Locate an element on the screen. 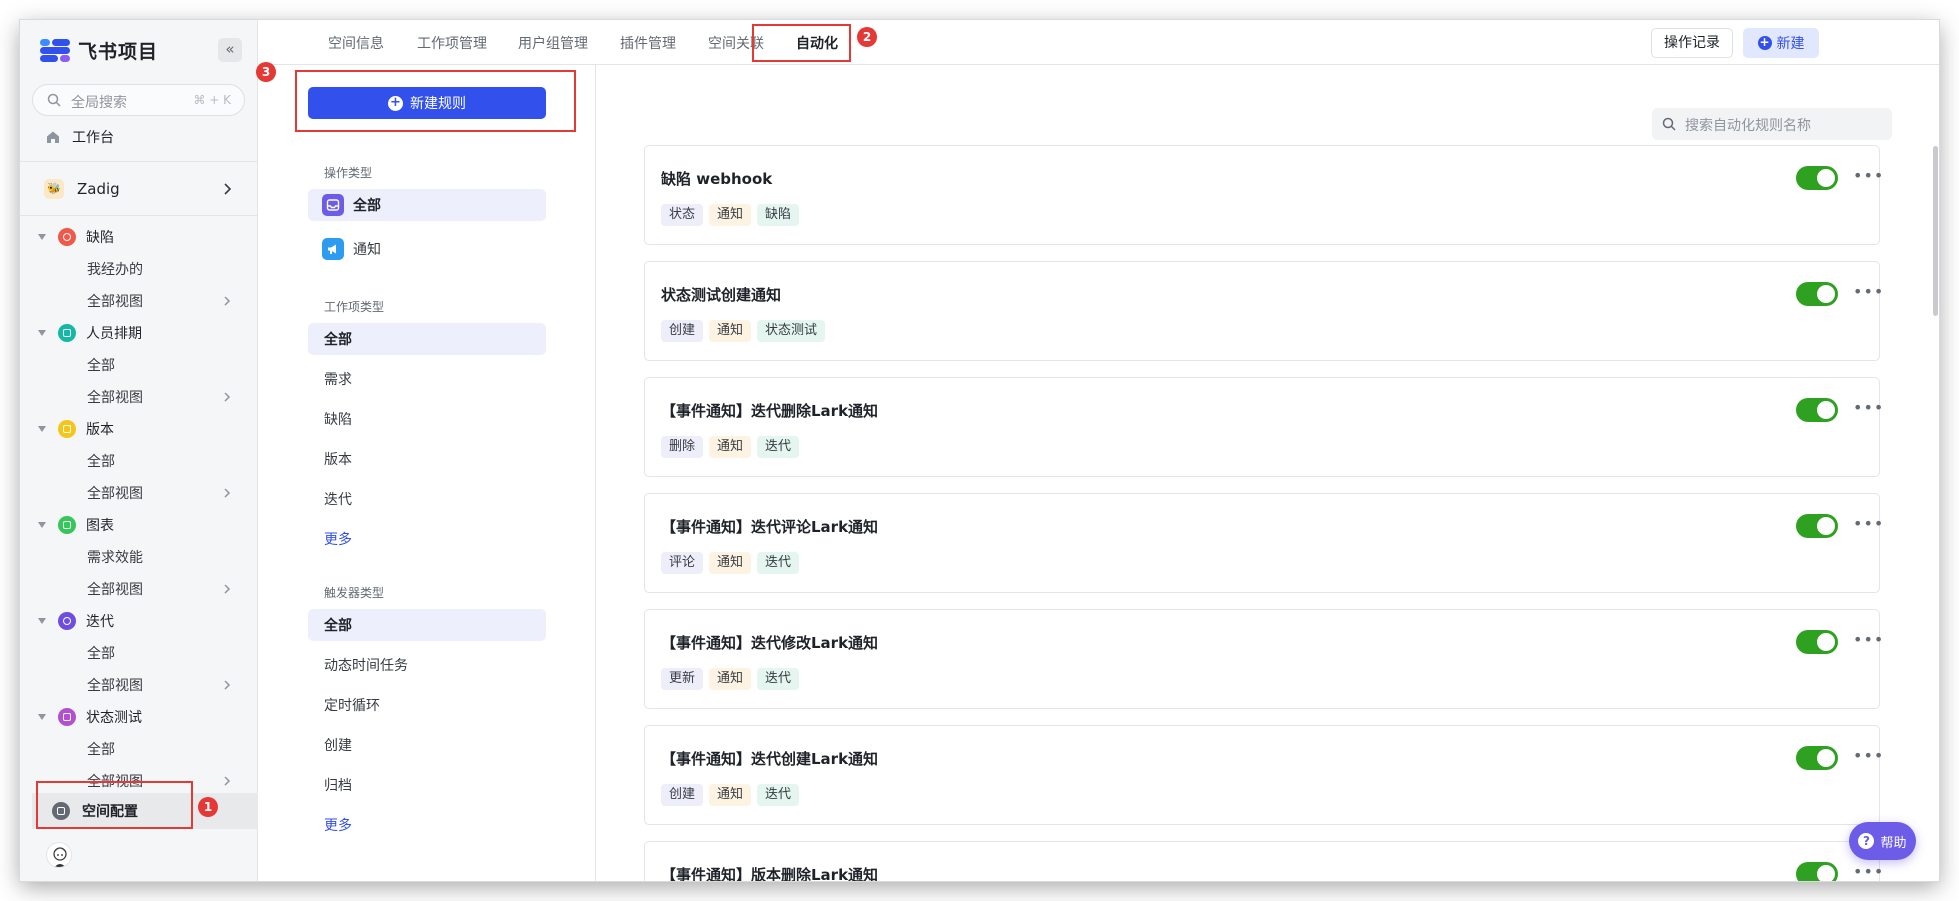 The width and height of the screenshot is (1959, 901). help-icon: ? is located at coordinates (1866, 841).